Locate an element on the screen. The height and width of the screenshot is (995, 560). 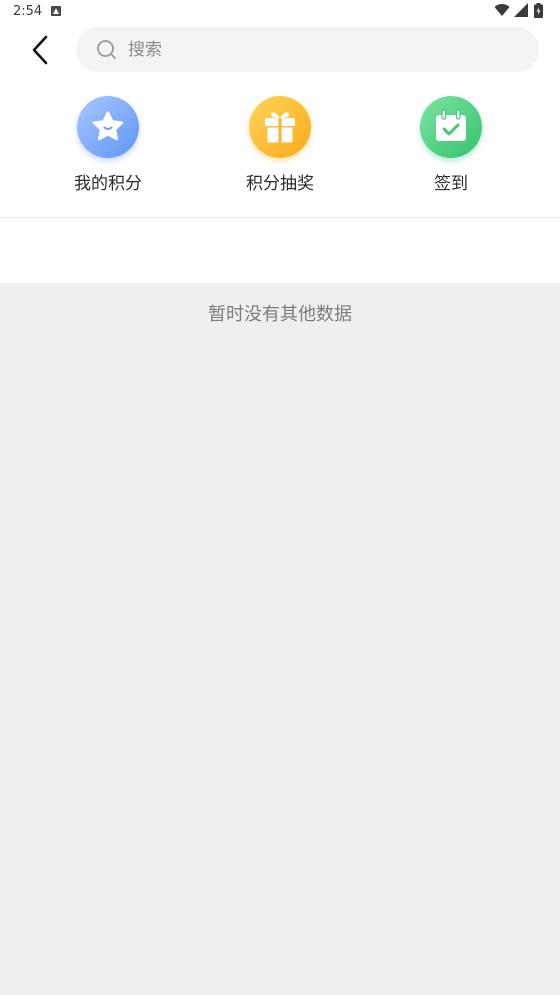
search-bar is located at coordinates (307, 49).